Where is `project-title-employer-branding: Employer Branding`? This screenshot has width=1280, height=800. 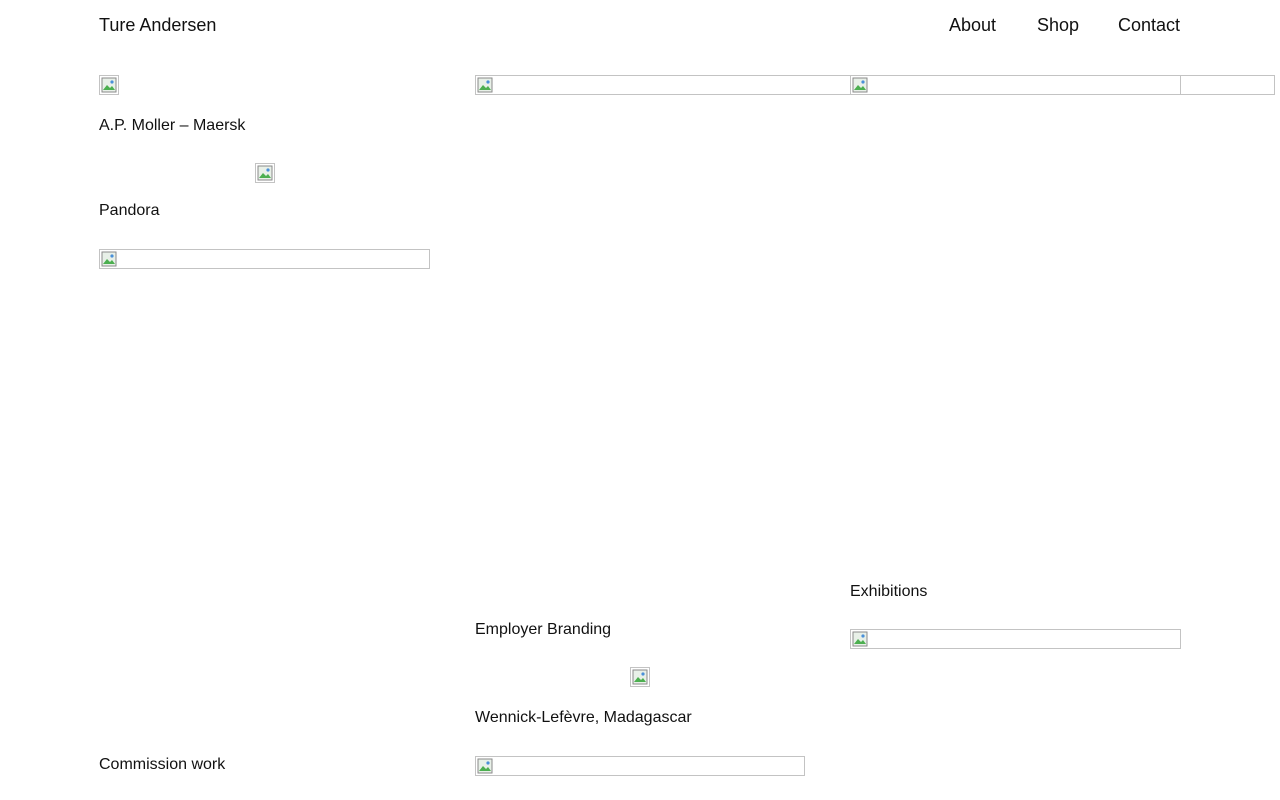
project-title-employer-branding: Employer Branding is located at coordinates (543, 630).